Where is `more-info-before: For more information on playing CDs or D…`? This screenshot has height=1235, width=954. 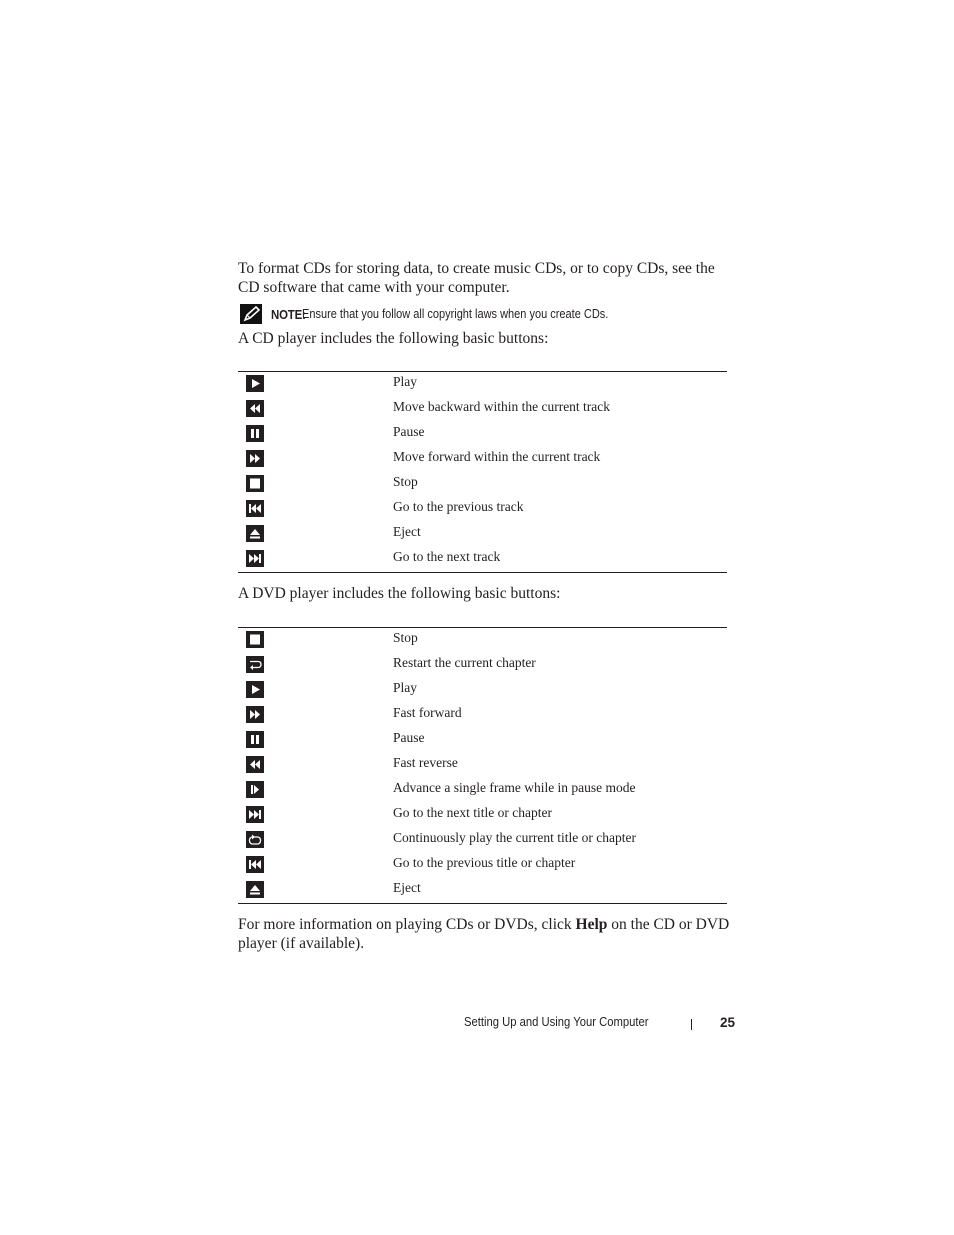 more-info-before: For more information on playing CDs or D… is located at coordinates (407, 924).